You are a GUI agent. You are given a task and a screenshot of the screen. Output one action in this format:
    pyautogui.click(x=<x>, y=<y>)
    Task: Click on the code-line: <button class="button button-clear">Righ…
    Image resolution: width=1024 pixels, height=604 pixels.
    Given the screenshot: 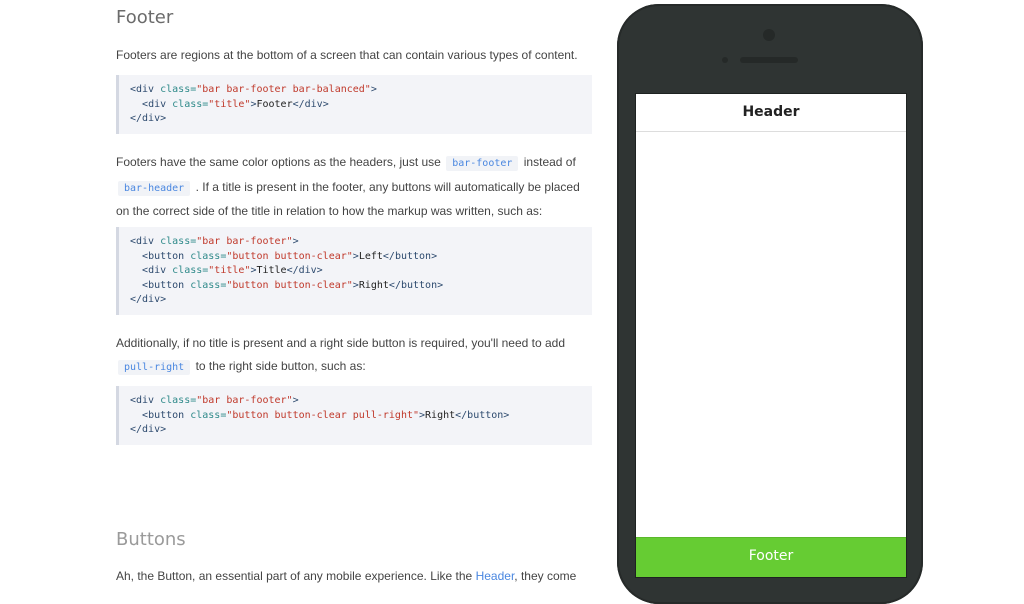 What is the action you would take?
    pyautogui.click(x=361, y=286)
    